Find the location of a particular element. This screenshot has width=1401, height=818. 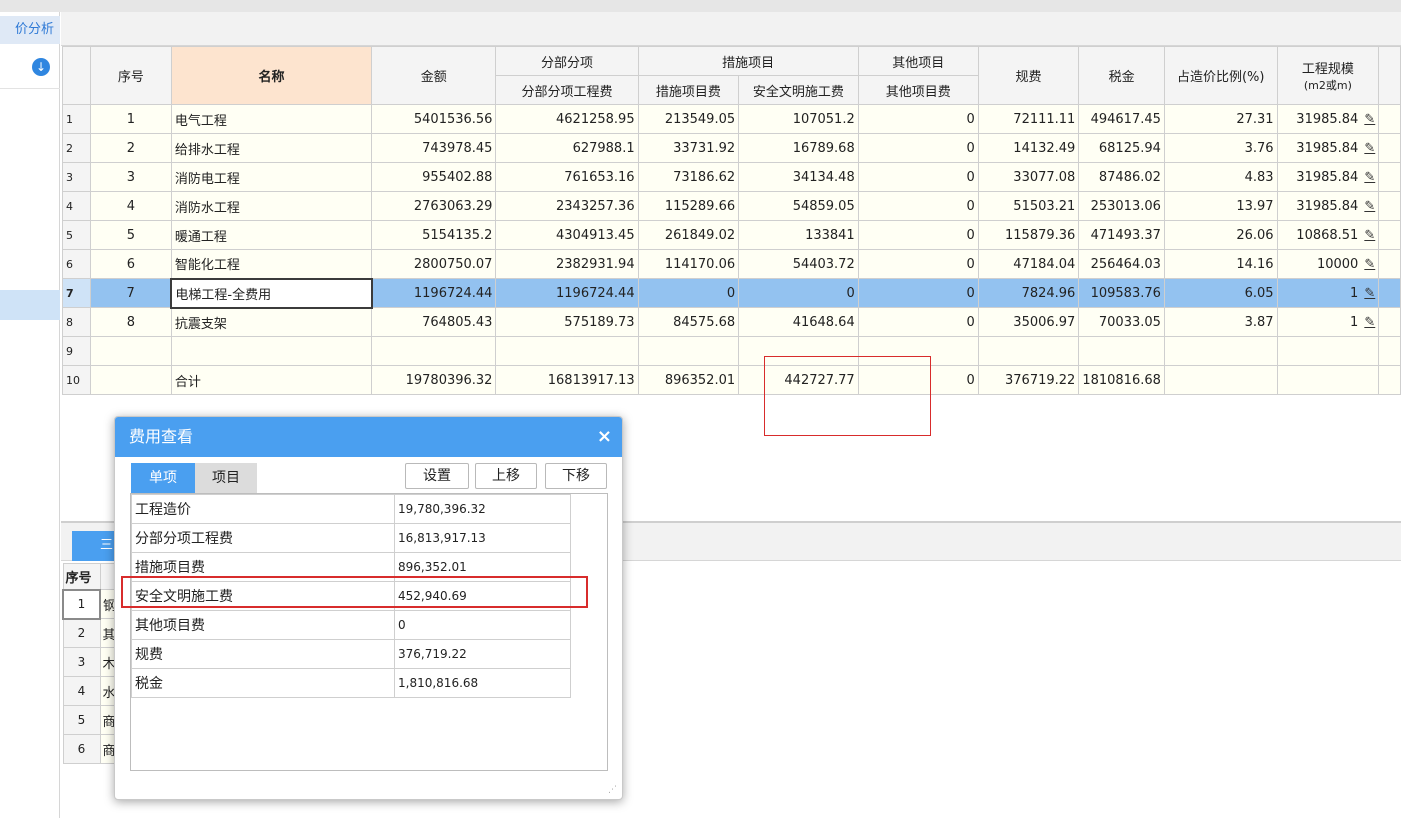

cell-aqwm-fee: 0 is located at coordinates (798, 293).